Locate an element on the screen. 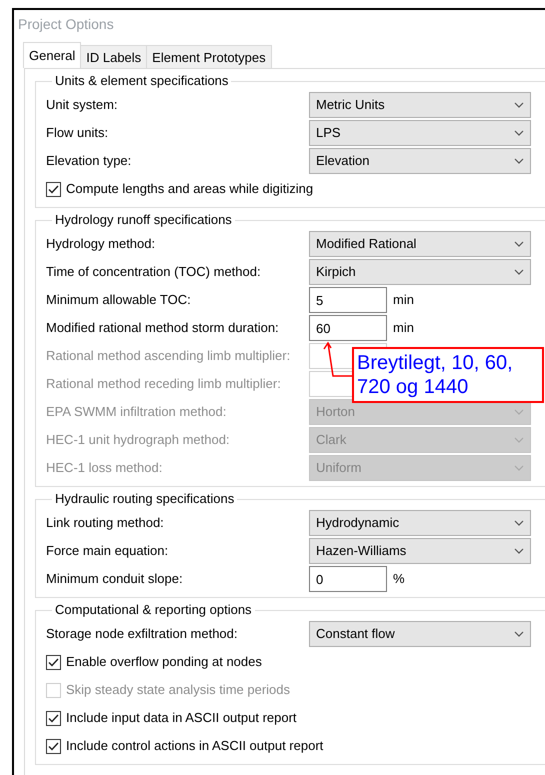 Image resolution: width=545 pixels, height=775 pixels. tab: Element Prototypes is located at coordinates (209, 56).